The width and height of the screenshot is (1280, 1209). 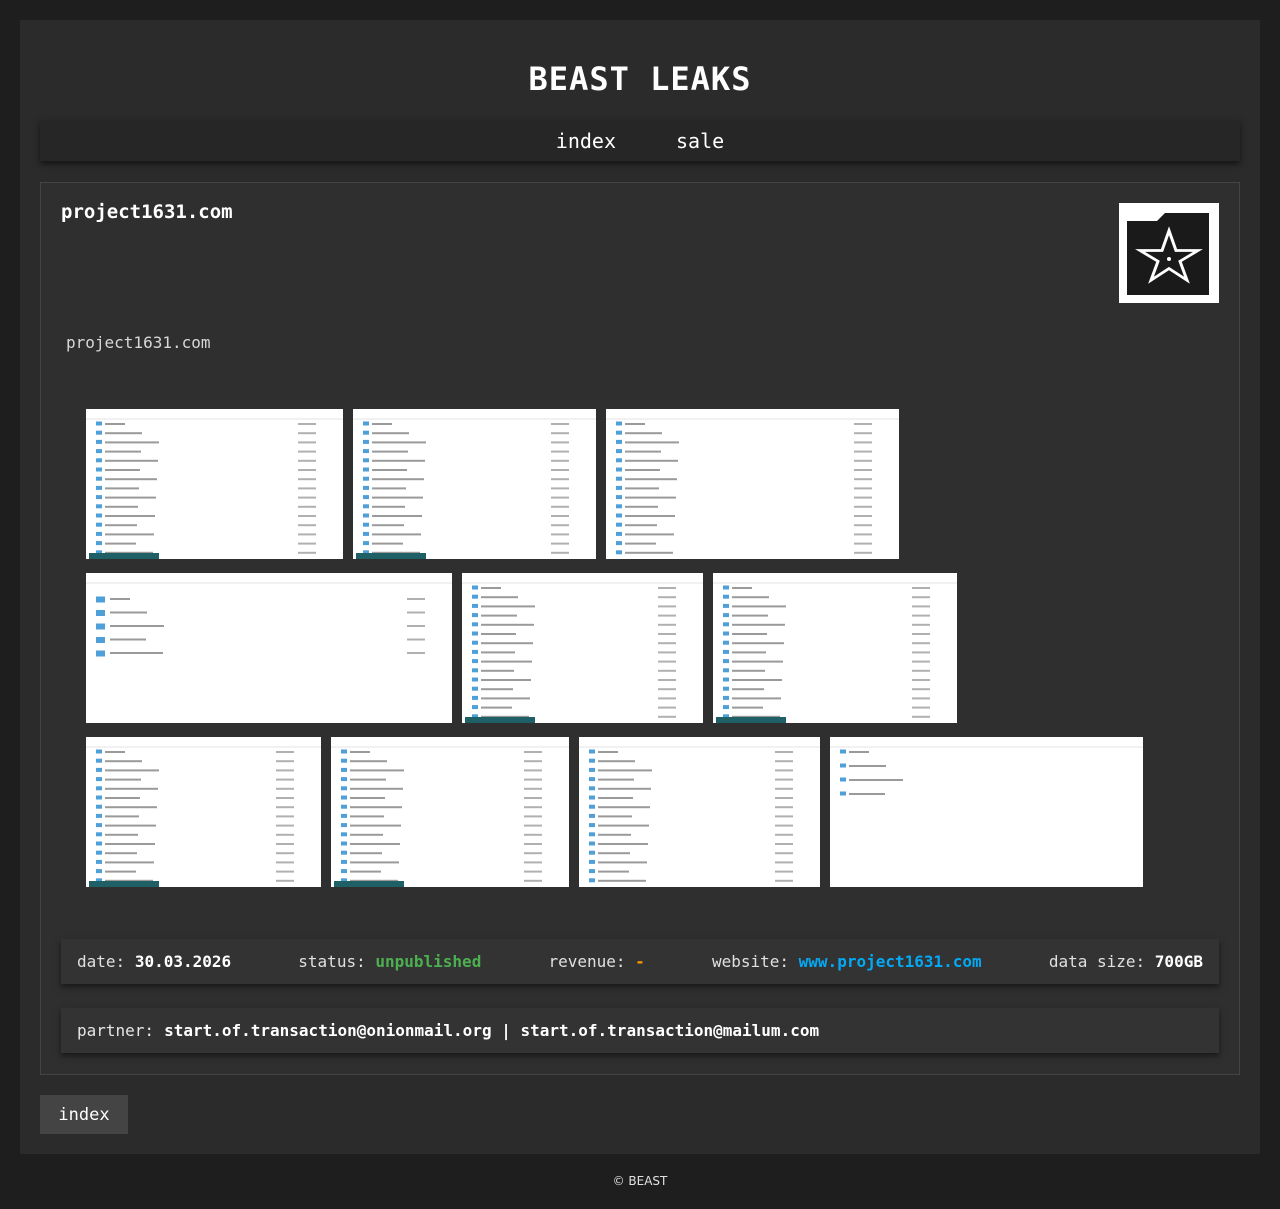 I want to click on website-label: website:, so click(x=750, y=961).